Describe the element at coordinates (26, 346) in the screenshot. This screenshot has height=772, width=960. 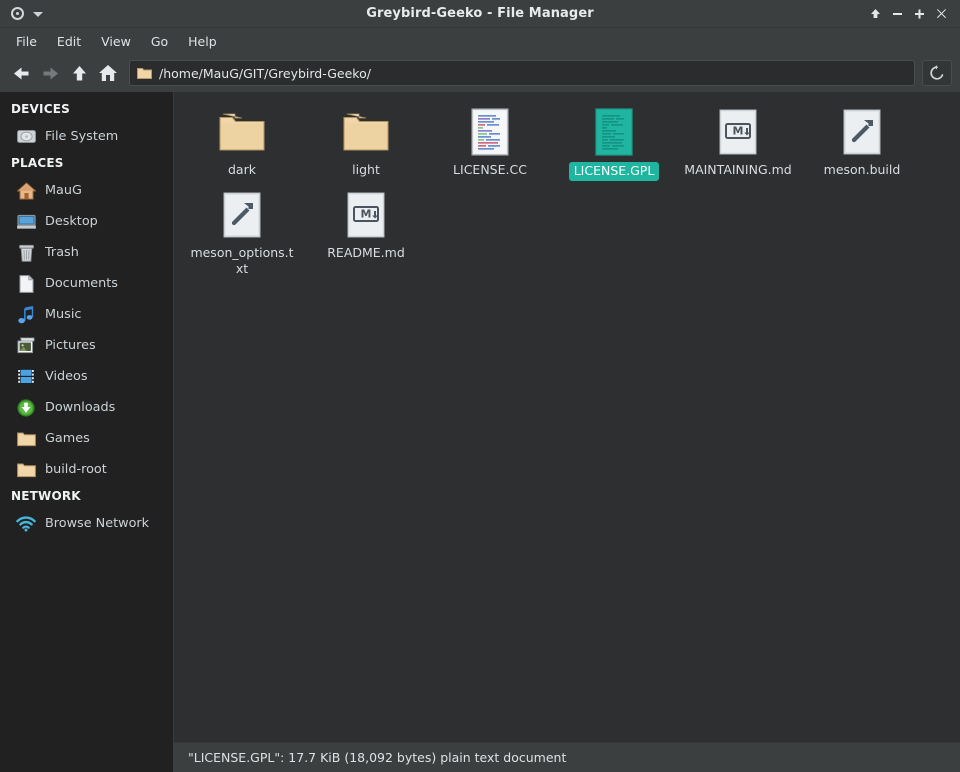
I see `pictures-icon` at that location.